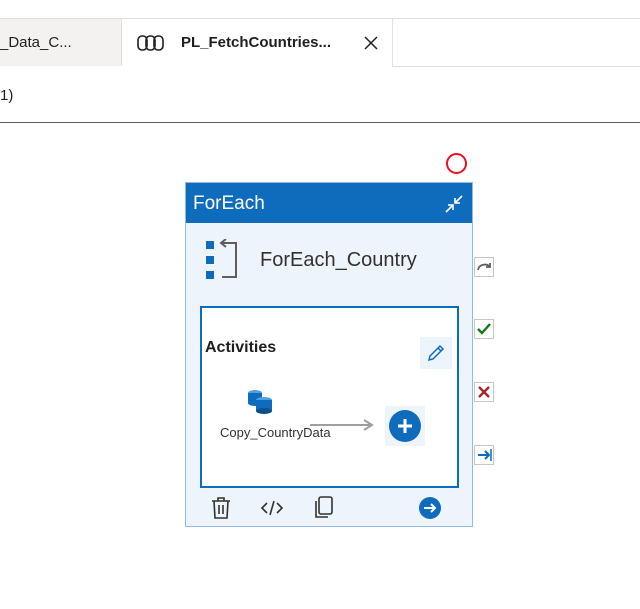 Image resolution: width=640 pixels, height=609 pixels. I want to click on skip-output-handle, so click(484, 267).